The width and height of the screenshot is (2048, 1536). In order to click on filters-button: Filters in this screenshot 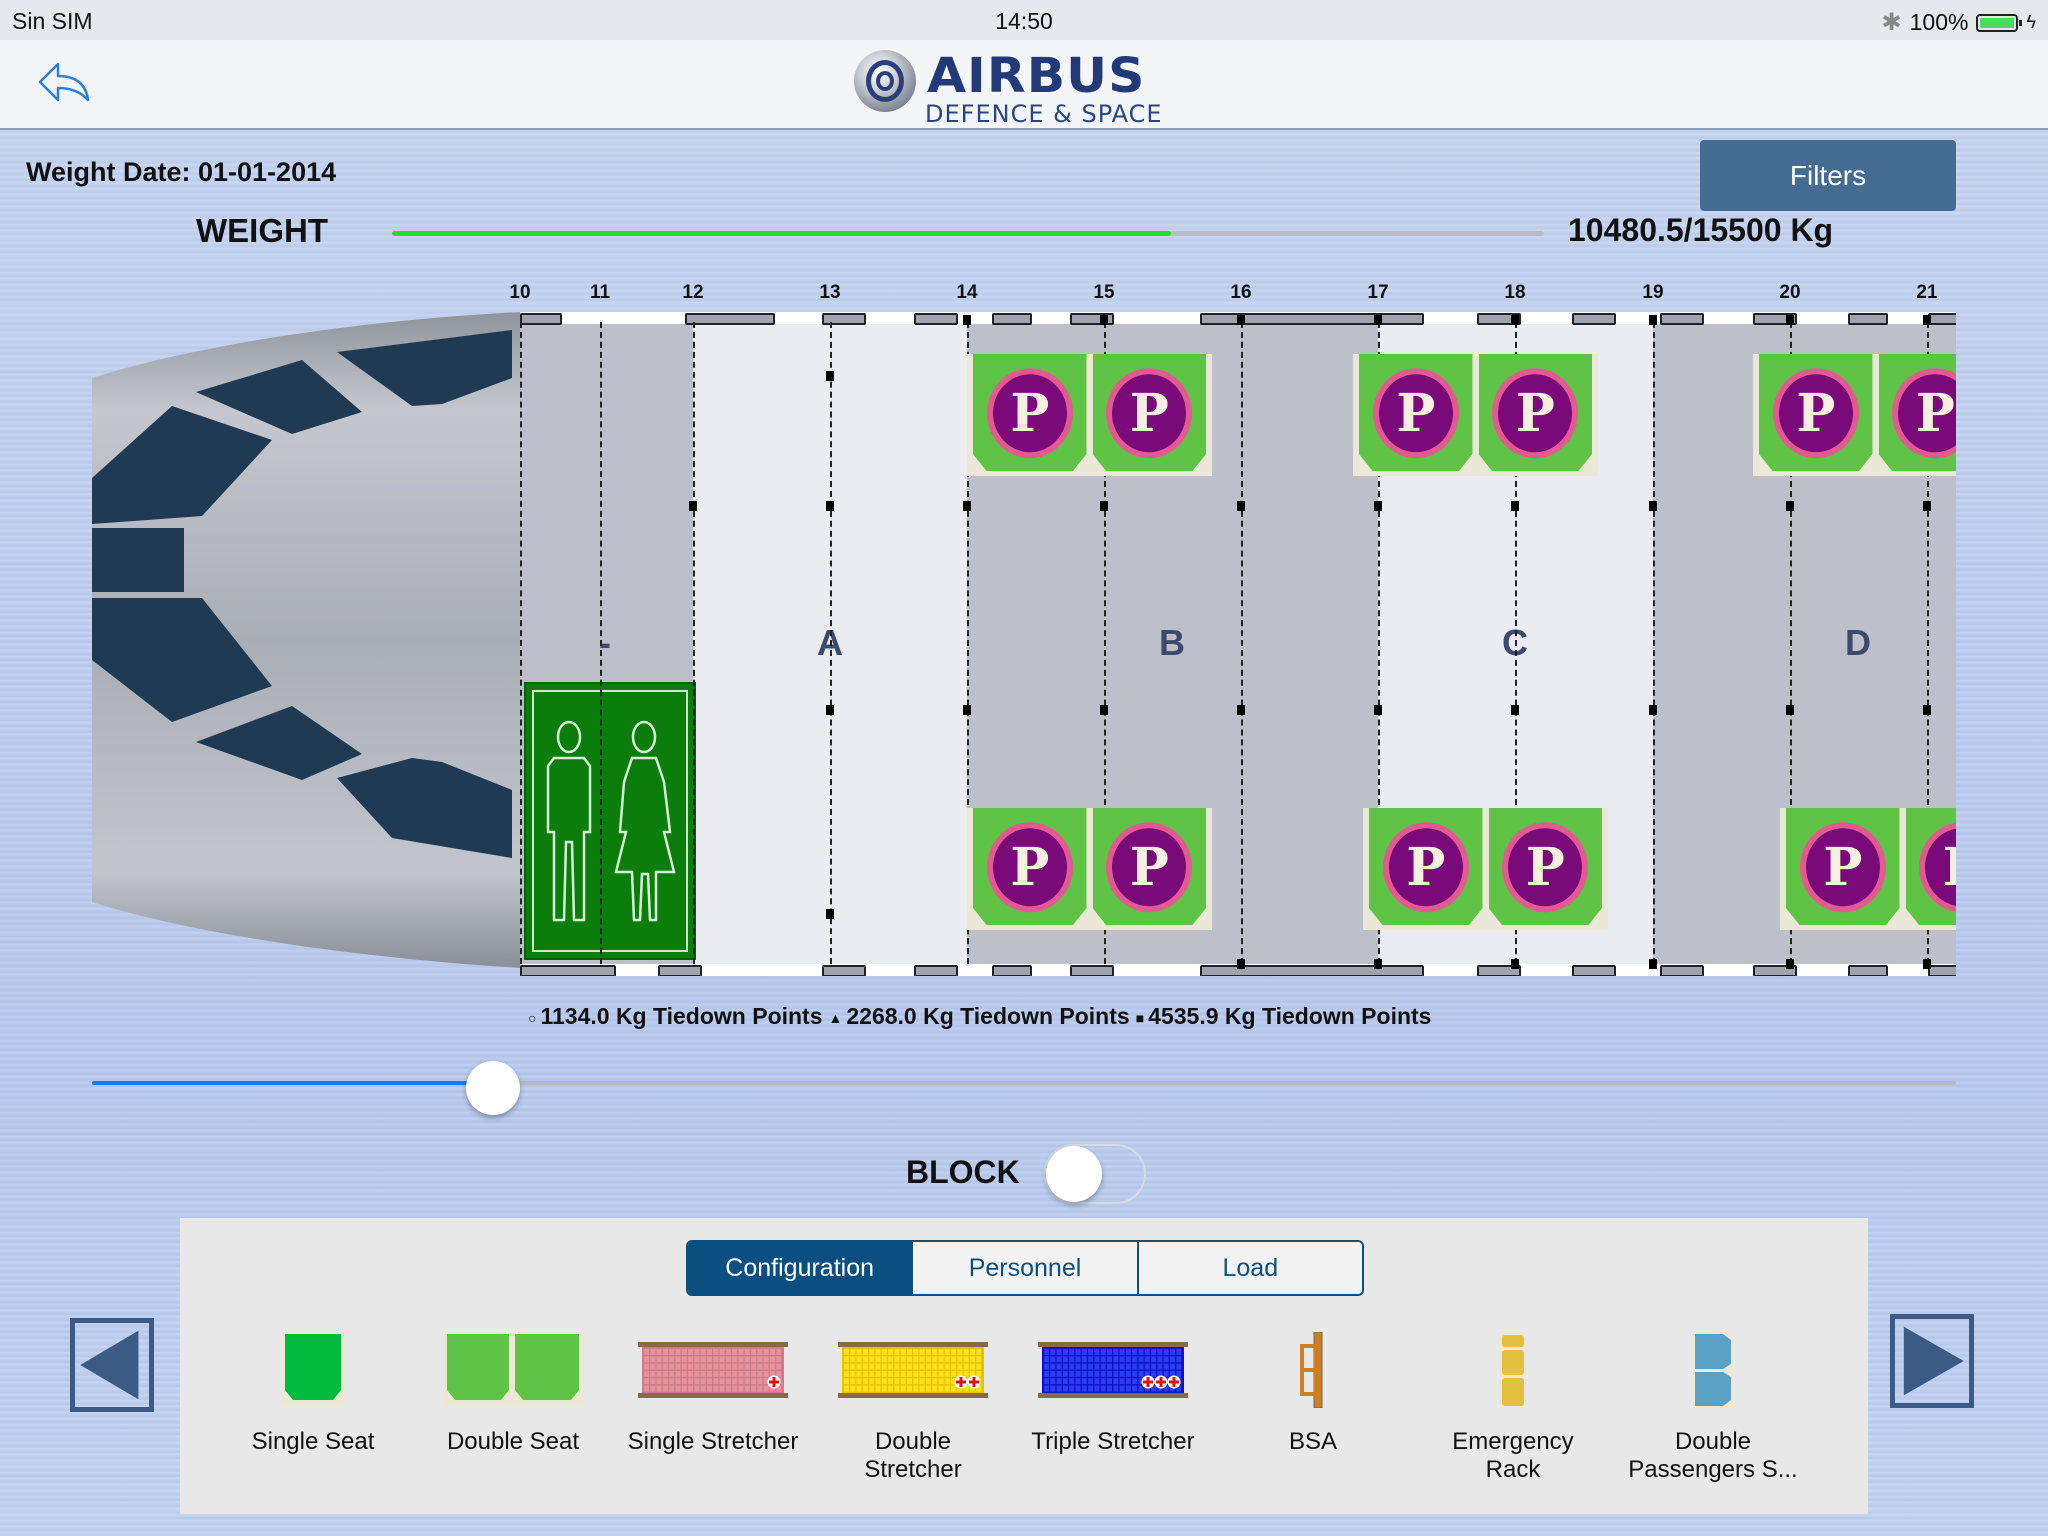, I will do `click(1828, 175)`.